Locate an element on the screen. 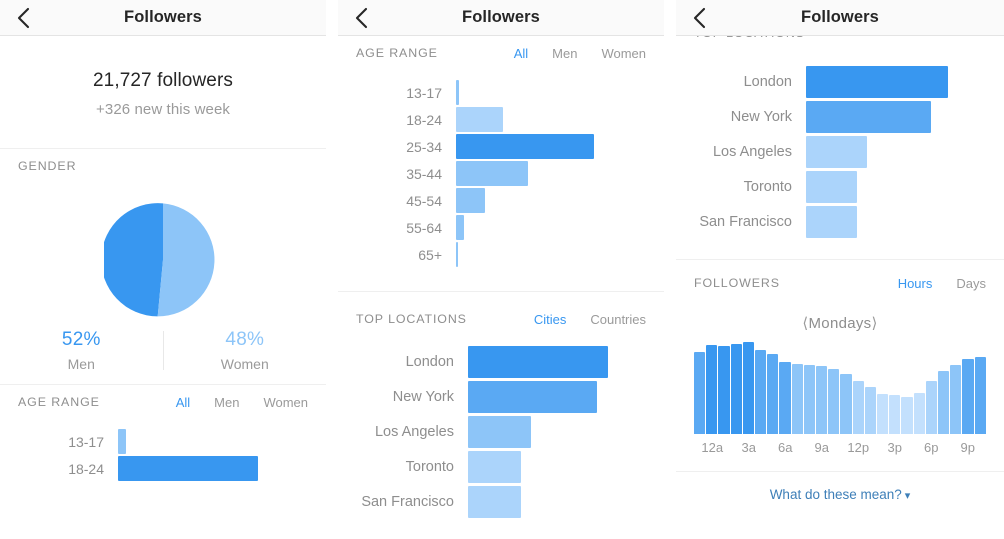 Image resolution: width=1004 pixels, height=539 pixels. age-range-tabs: All Men Women is located at coordinates (580, 53).